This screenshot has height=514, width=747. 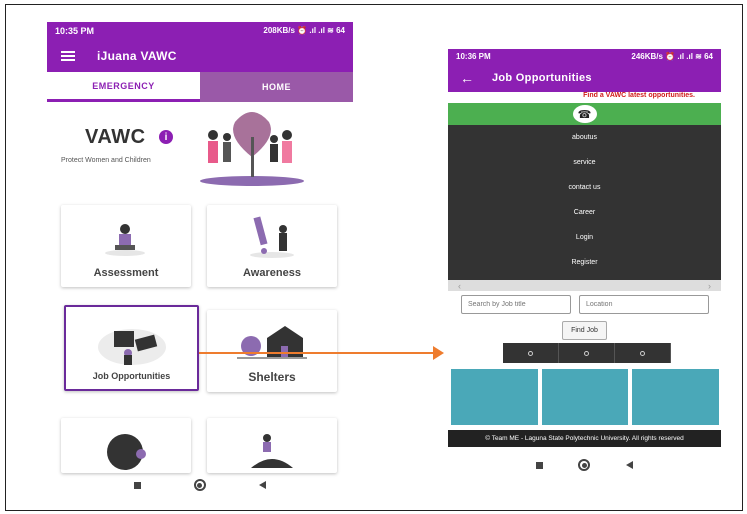 What do you see at coordinates (473, 56) in the screenshot?
I see `status-time: 10:36 PM` at bounding box center [473, 56].